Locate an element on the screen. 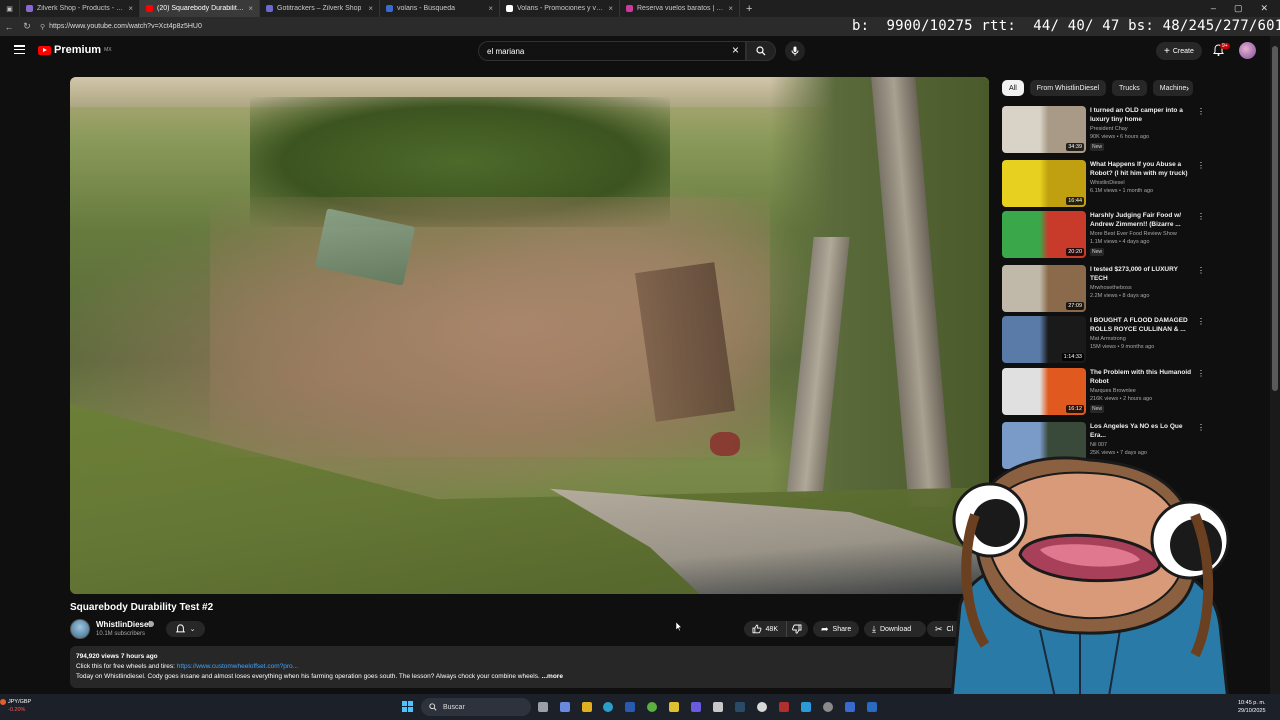 The image size is (1280, 720). like-button: 48K is located at coordinates (765, 629).